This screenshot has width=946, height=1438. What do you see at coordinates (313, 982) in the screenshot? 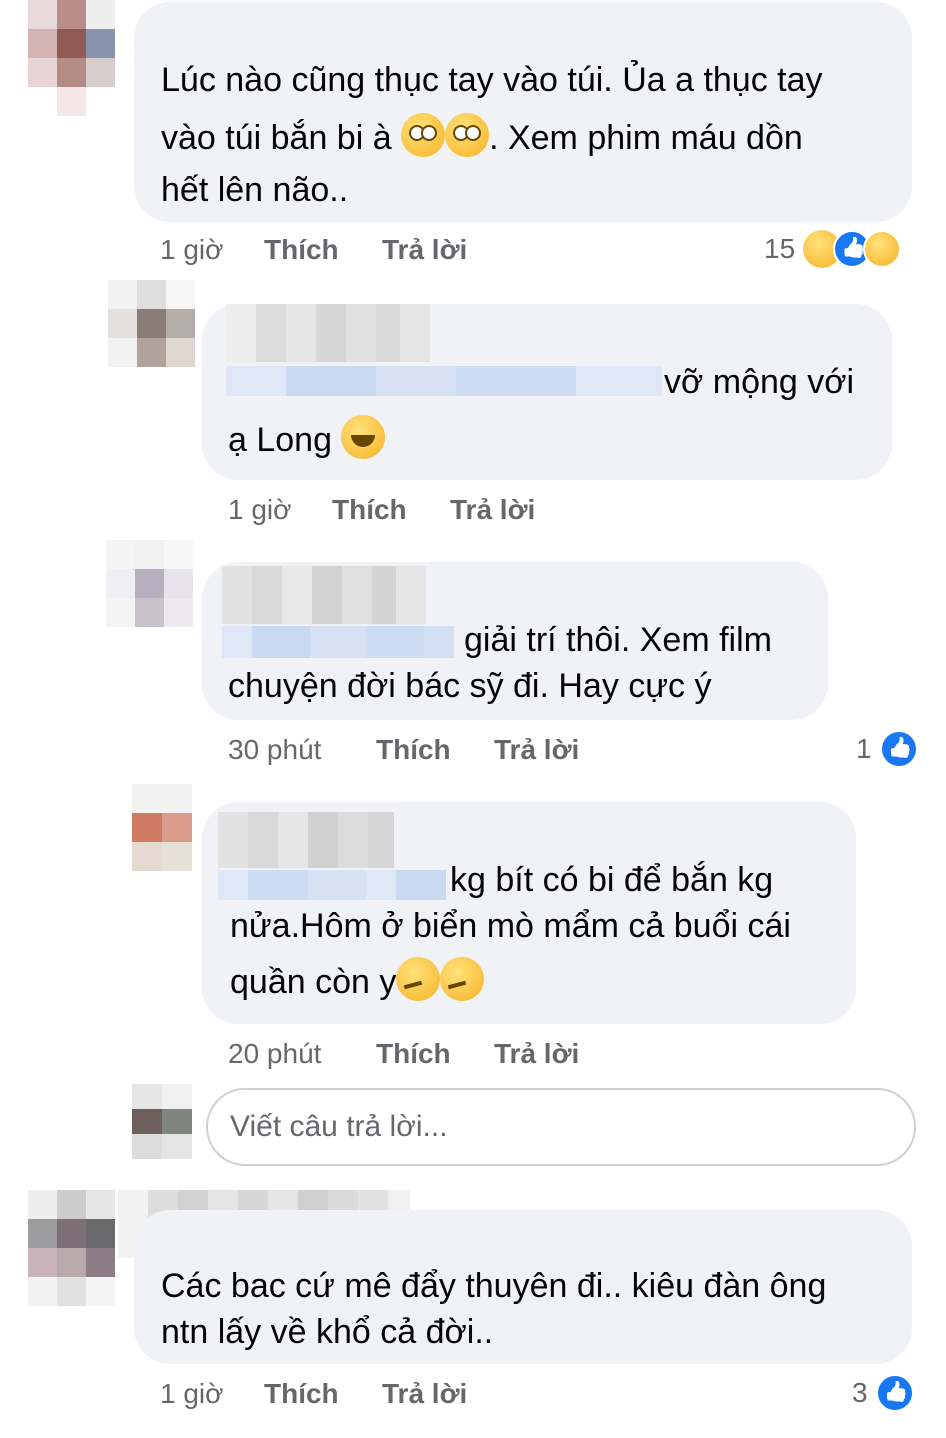
I see `comment-text: quần còn y` at bounding box center [313, 982].